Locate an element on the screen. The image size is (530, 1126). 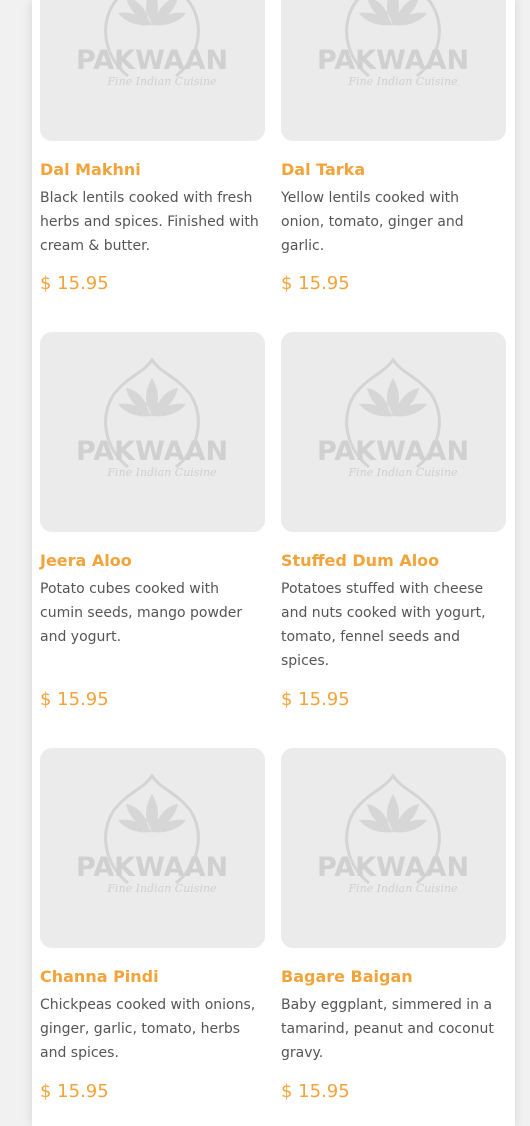
menu-item-name: Jeera Aloo is located at coordinates (86, 561).